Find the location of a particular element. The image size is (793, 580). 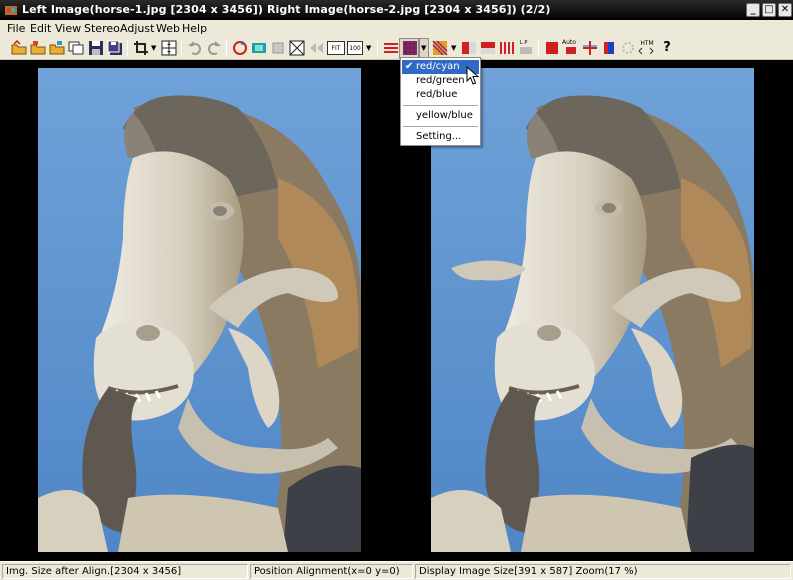

status-display-size: Display Image Size[391 x 587] Zoom(17 %) is located at coordinates (603, 571).